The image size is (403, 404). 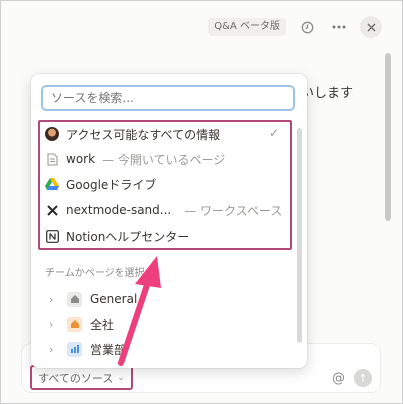 What do you see at coordinates (247, 27) in the screenshot?
I see `beta-badge: Q&A ベータ版` at bounding box center [247, 27].